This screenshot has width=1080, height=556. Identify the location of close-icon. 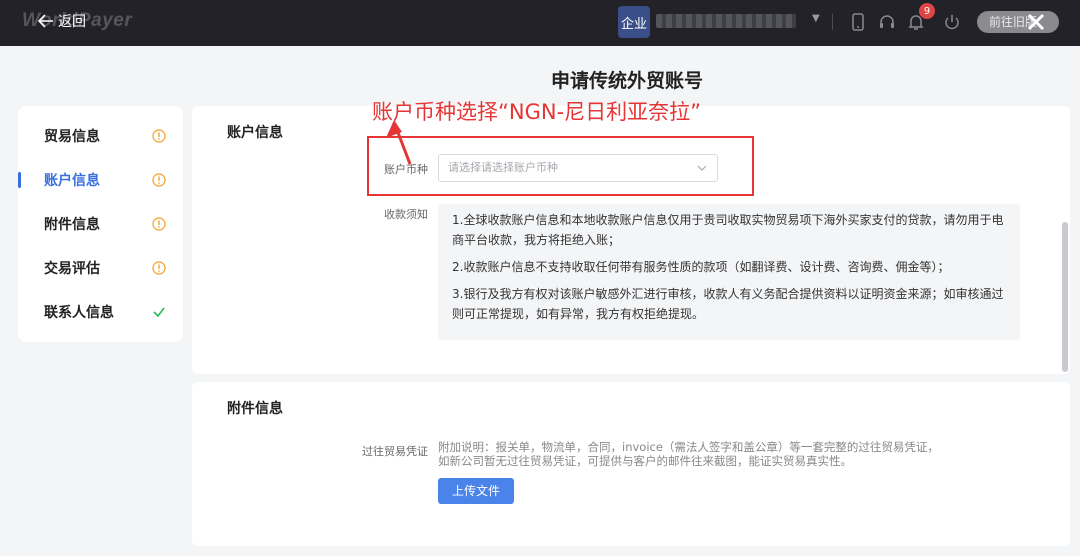
(1036, 22).